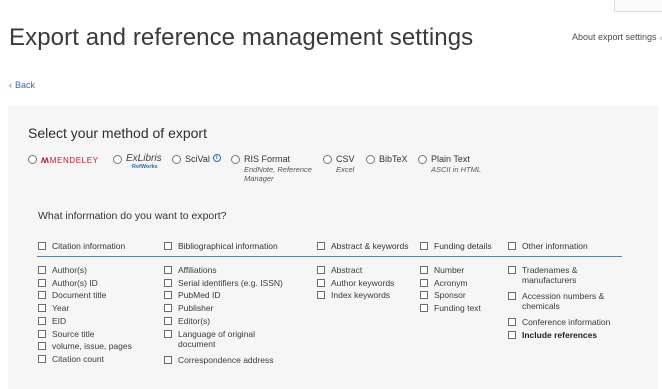 The image size is (662, 389). I want to click on radio-mendeley: ʍ MENDELEY, so click(63, 160).